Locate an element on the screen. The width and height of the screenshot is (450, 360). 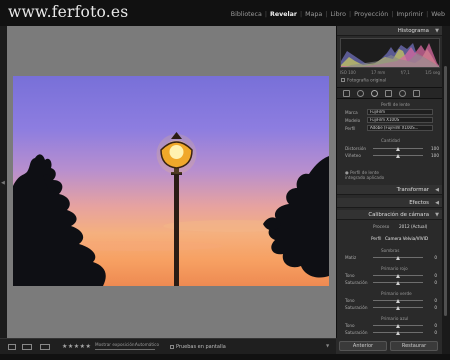
histogram-plot is located at coordinates (390, 55).